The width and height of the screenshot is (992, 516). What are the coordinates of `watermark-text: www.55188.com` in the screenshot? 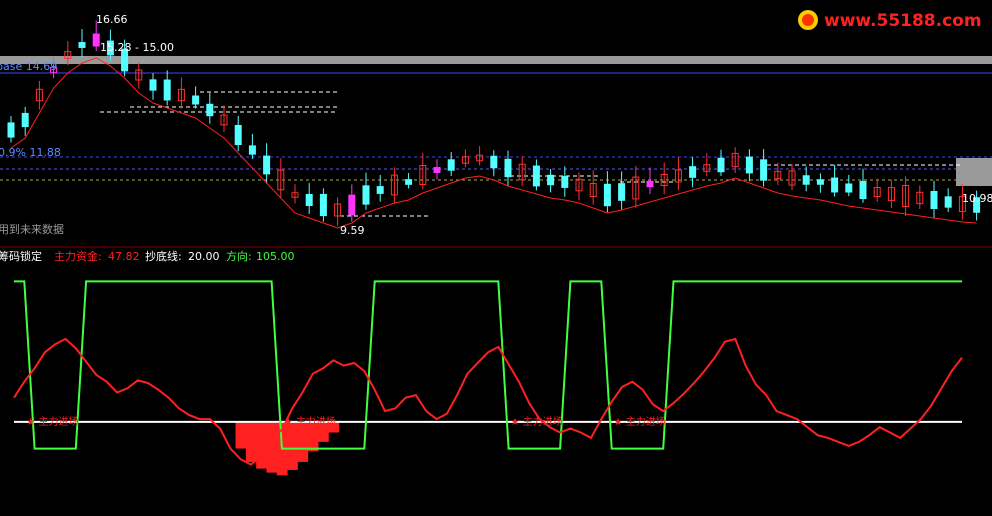 It's located at (903, 21).